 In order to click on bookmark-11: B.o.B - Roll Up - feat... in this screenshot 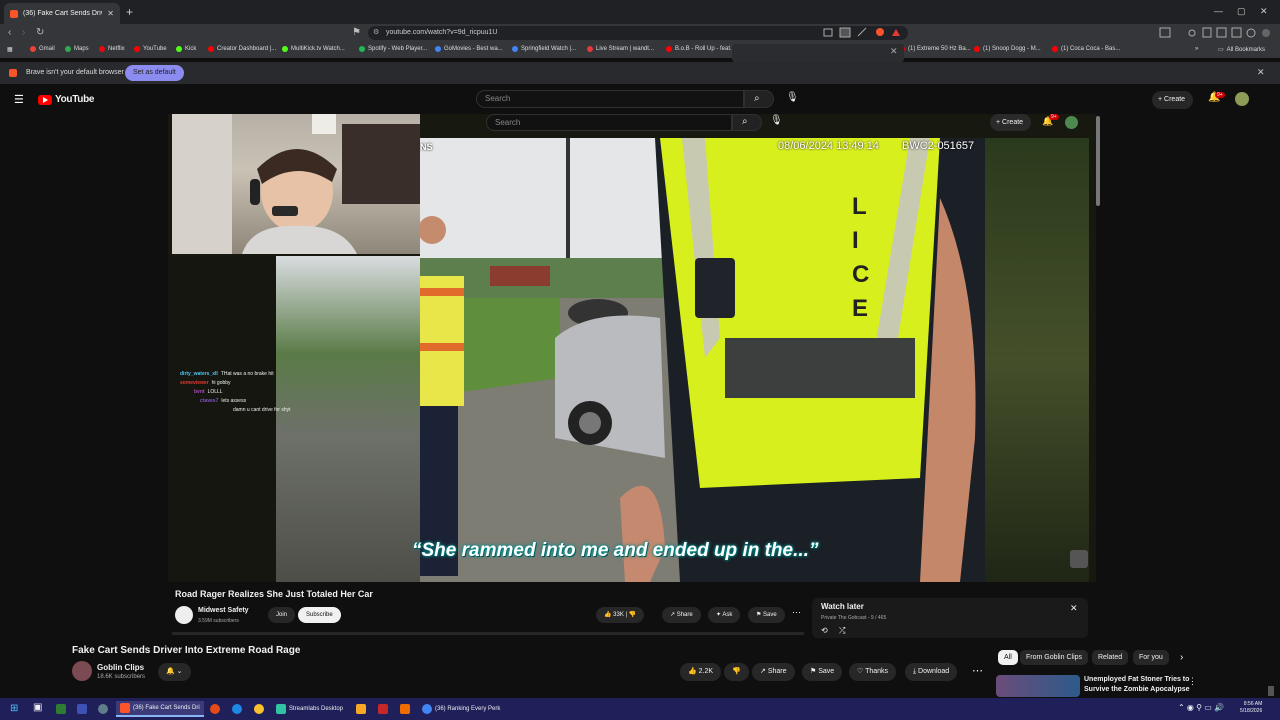, I will do `click(700, 49)`.